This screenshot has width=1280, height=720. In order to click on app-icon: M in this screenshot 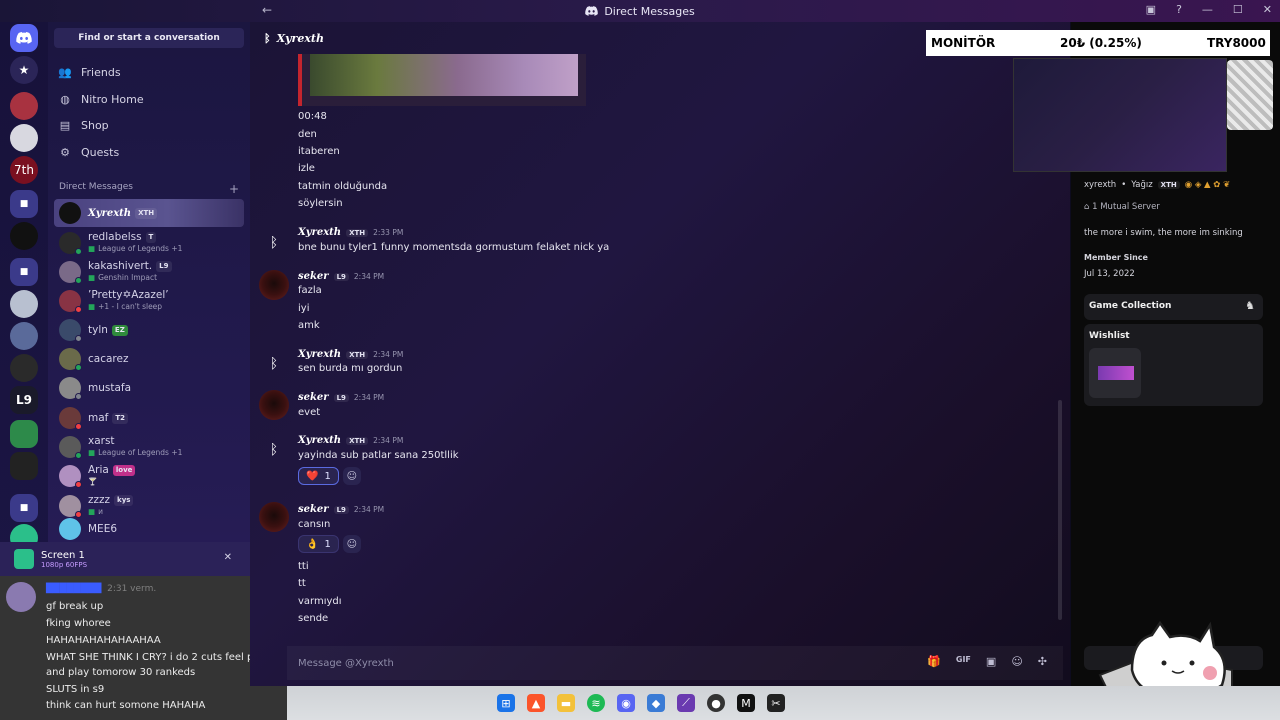, I will do `click(746, 703)`.